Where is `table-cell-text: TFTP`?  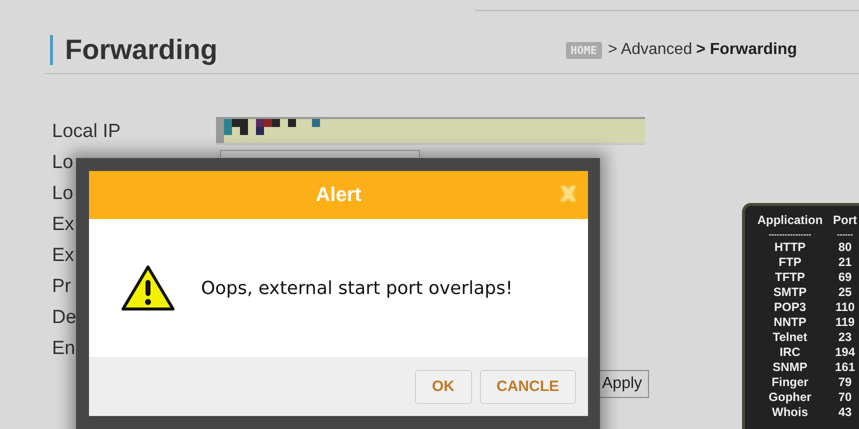 table-cell-text: TFTP is located at coordinates (790, 277).